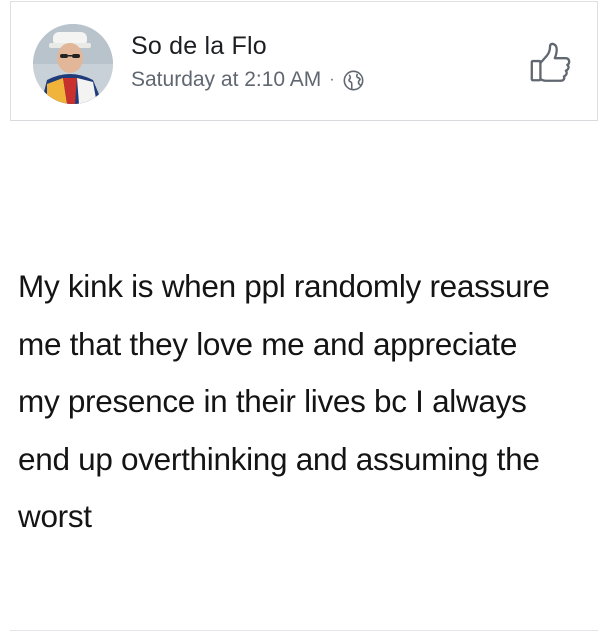 This screenshot has width=604, height=637. Describe the element at coordinates (550, 63) in the screenshot. I see `thumbs-up-icon` at that location.